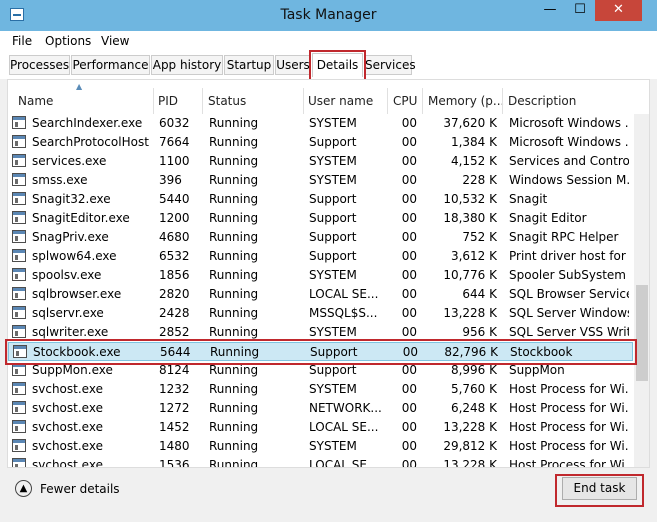  What do you see at coordinates (19, 141) in the screenshot?
I see `search-protocol-icon` at bounding box center [19, 141].